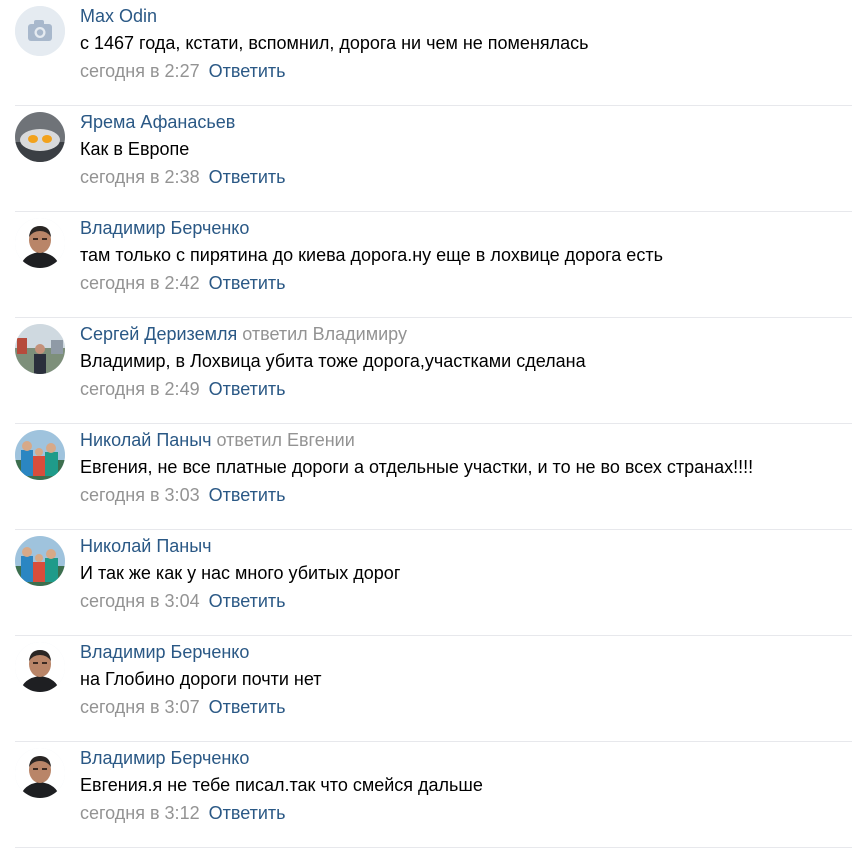  Describe the element at coordinates (140, 495) in the screenshot. I see `comment-date: сегодня в 3:03` at that location.